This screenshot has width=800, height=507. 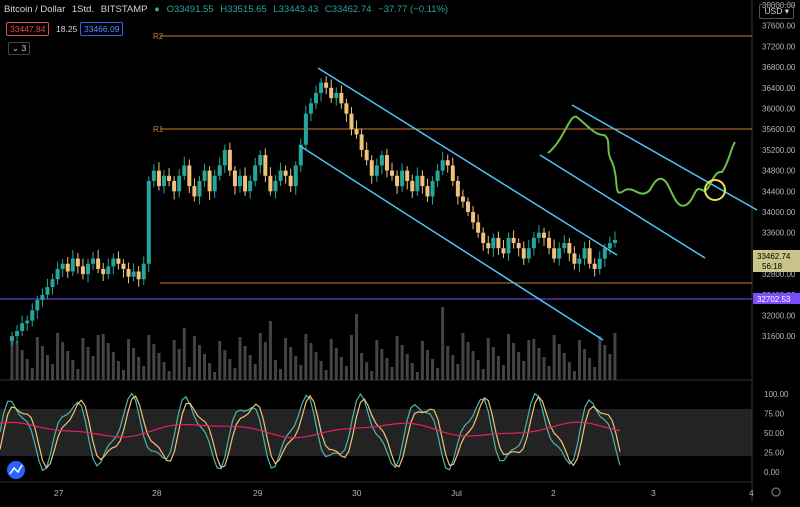 I want to click on time-axis: 27 28 29 30 Jul 2 3 4, so click(x=404, y=493).